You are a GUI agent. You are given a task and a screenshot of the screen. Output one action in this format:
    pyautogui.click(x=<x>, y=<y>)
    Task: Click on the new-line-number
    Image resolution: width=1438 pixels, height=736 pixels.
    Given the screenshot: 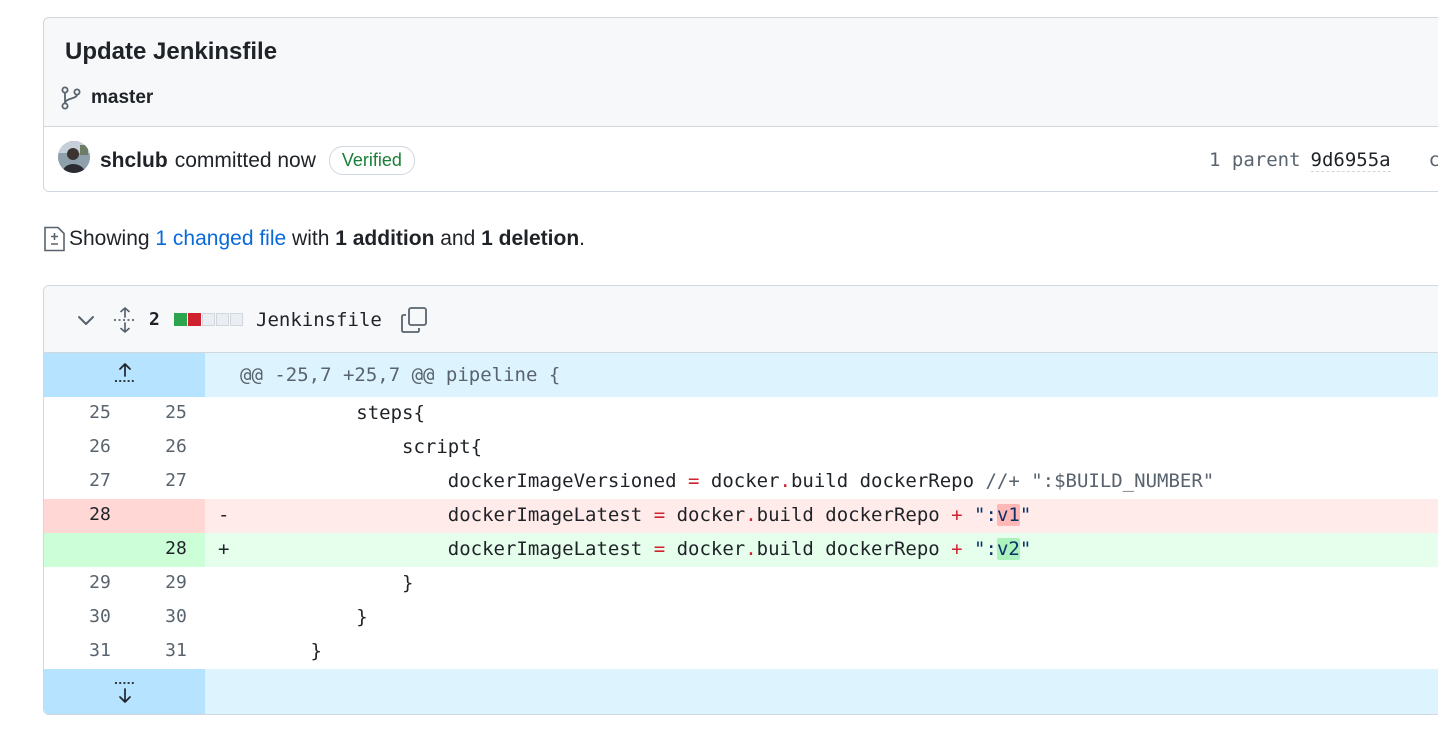 What is the action you would take?
    pyautogui.click(x=176, y=516)
    